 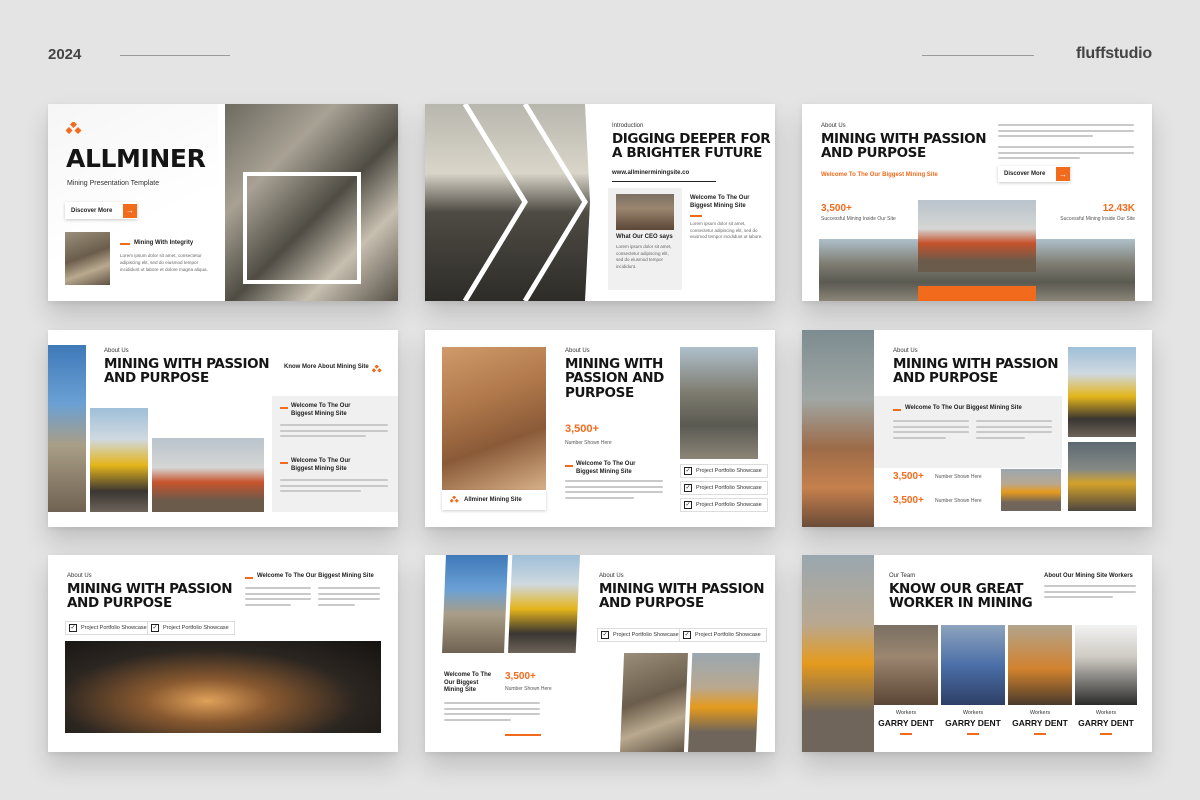 I want to click on wheel-photo, so click(x=1102, y=476).